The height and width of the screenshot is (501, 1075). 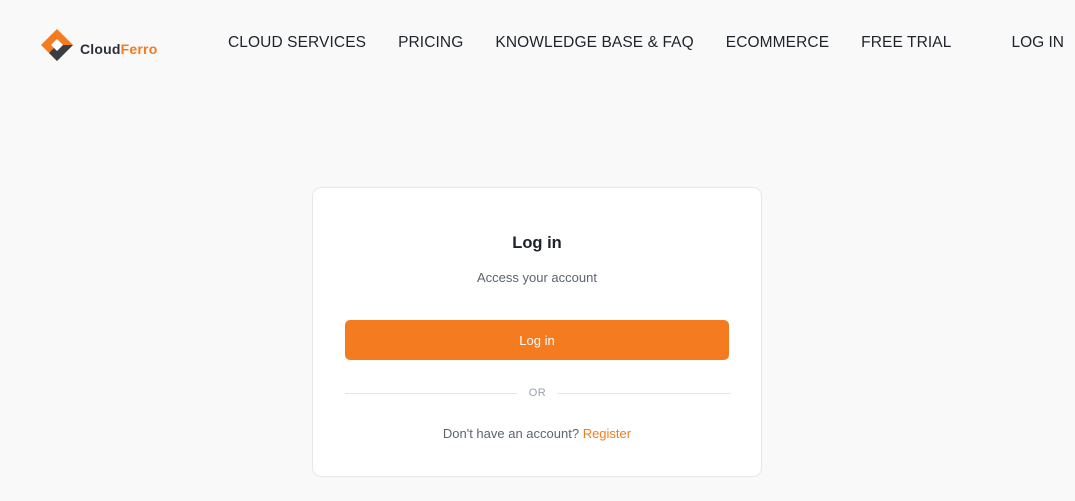 I want to click on cloudferro-logo: CloudFerro, so click(x=105, y=45).